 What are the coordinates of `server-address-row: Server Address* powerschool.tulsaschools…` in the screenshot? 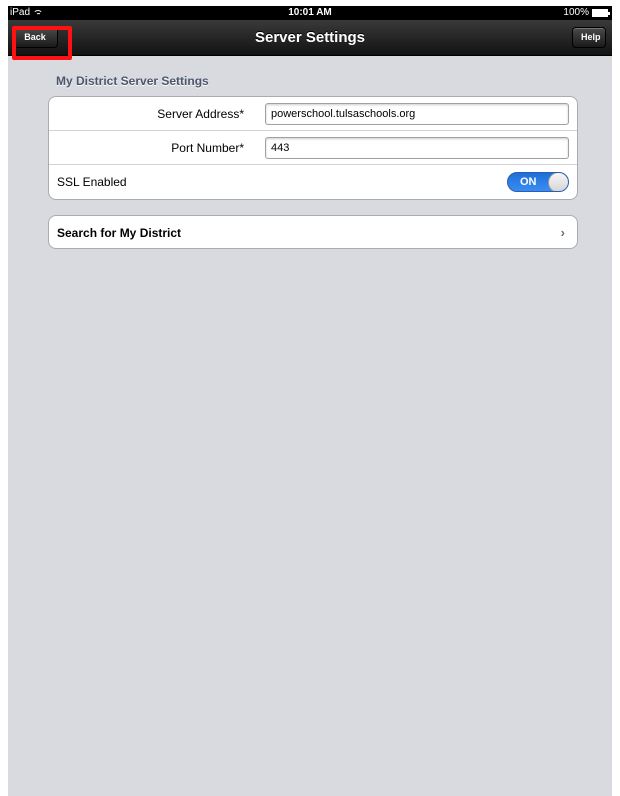 It's located at (313, 114).